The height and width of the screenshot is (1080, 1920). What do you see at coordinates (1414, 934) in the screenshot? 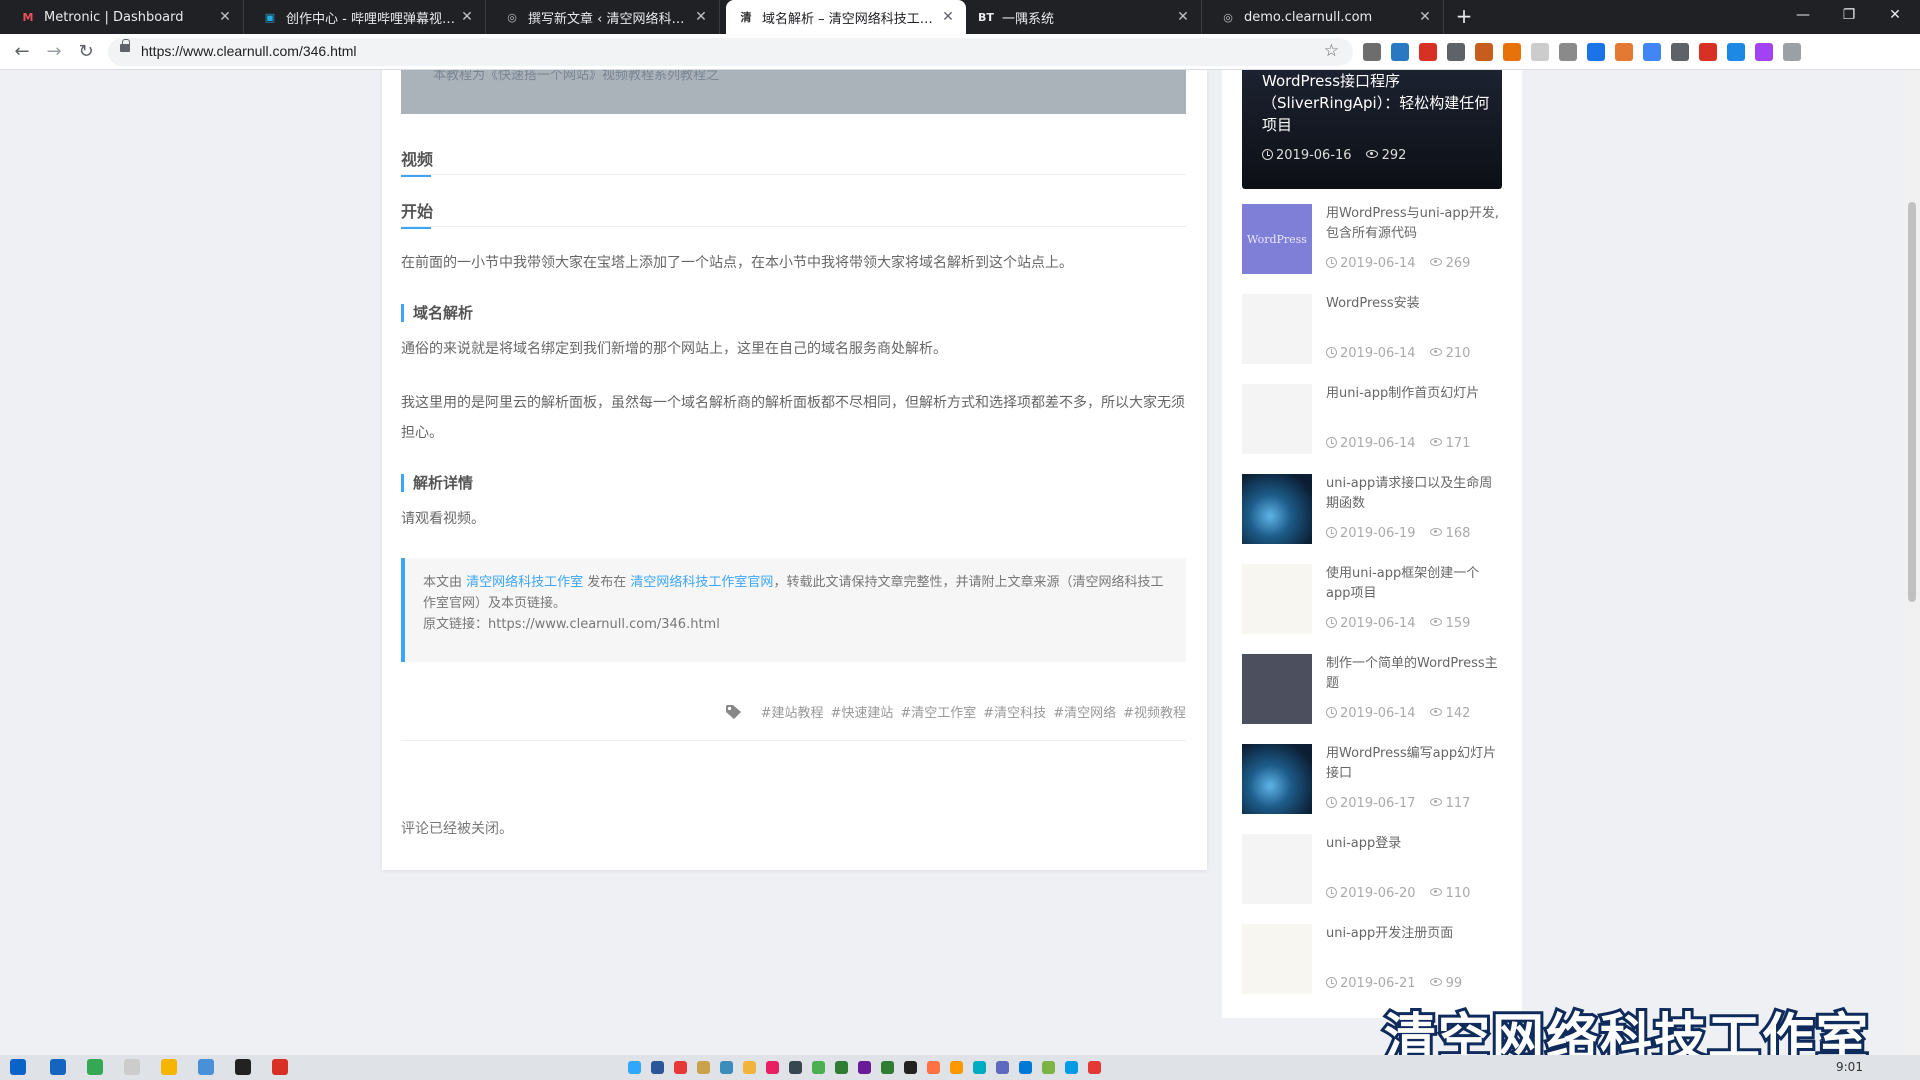
I see `post-title: uni-app开发注册页面` at bounding box center [1414, 934].